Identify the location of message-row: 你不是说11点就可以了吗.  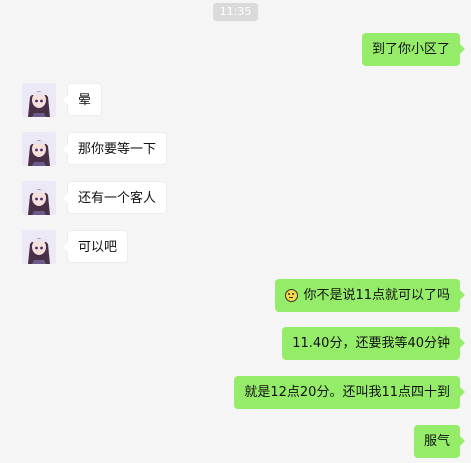
(235, 297).